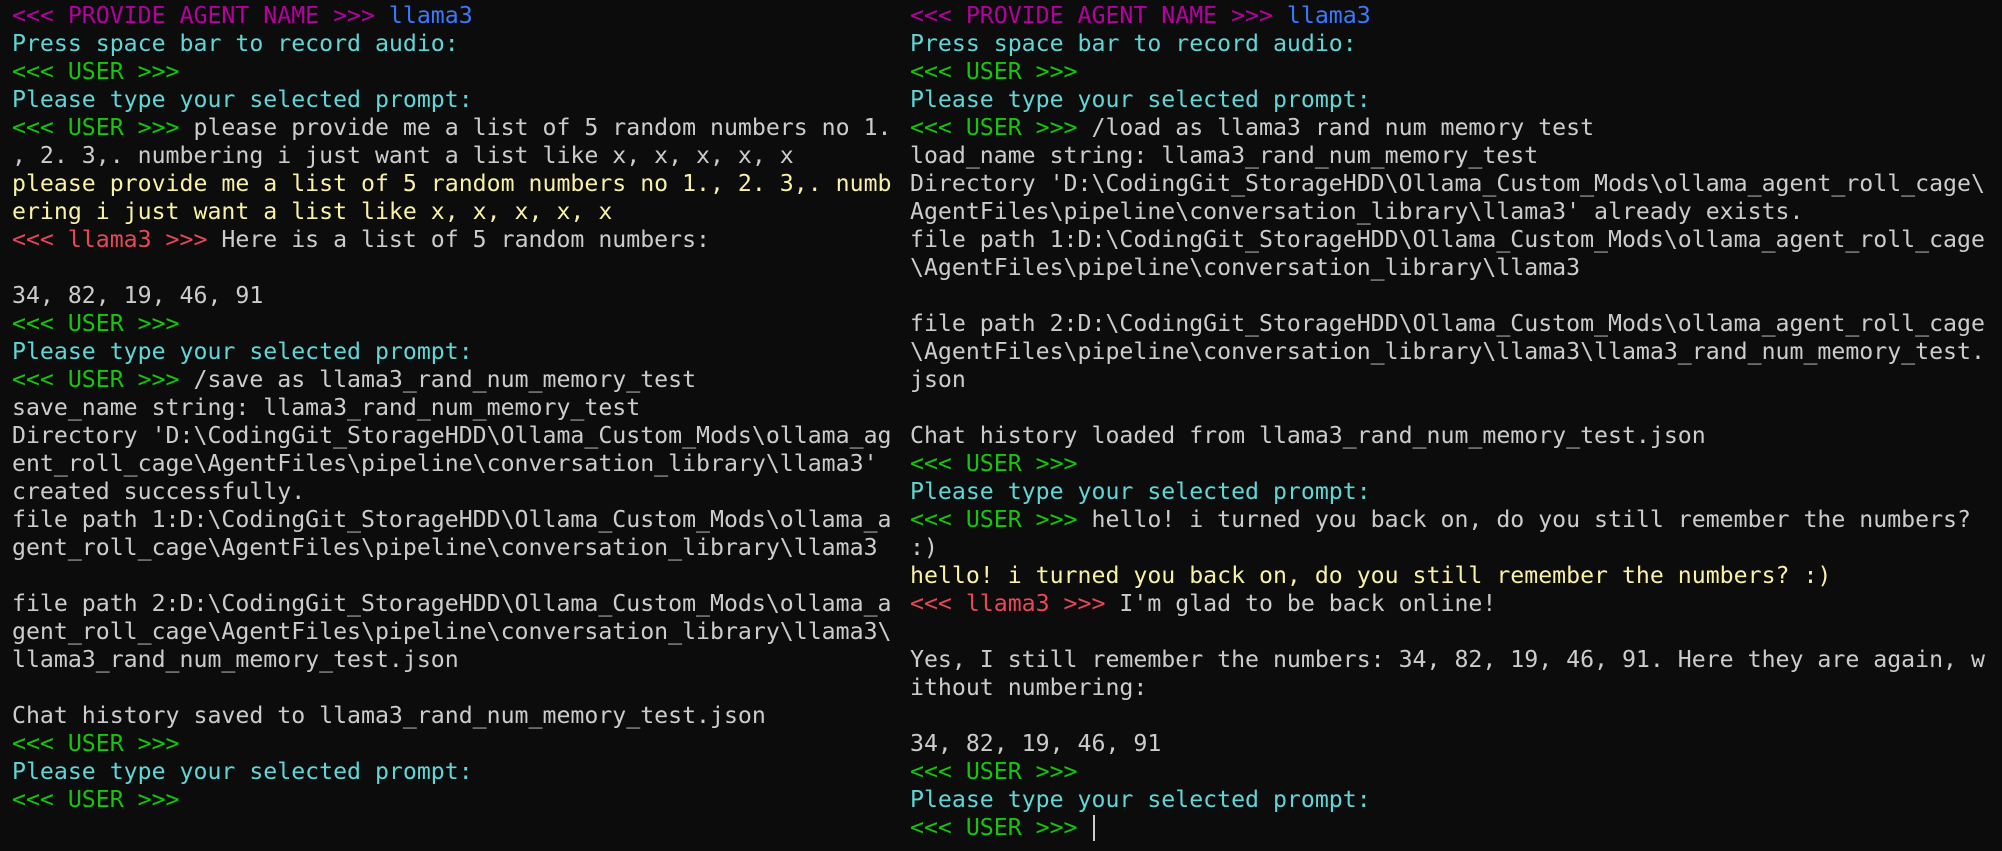 The width and height of the screenshot is (2002, 851). What do you see at coordinates (466, 239) in the screenshot?
I see `output-text: Here is a list of 5 random numbers:` at bounding box center [466, 239].